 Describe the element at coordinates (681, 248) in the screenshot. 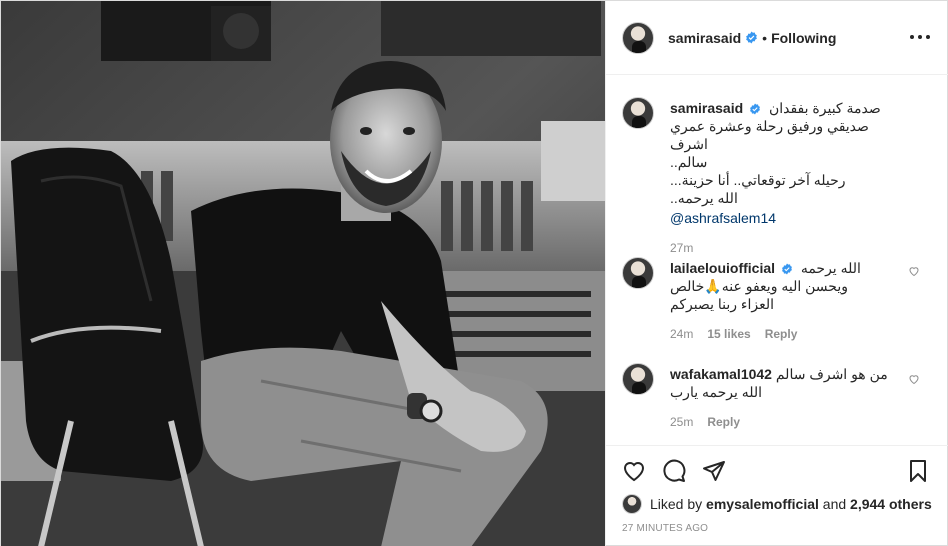

I see `caption-time: 27m` at that location.